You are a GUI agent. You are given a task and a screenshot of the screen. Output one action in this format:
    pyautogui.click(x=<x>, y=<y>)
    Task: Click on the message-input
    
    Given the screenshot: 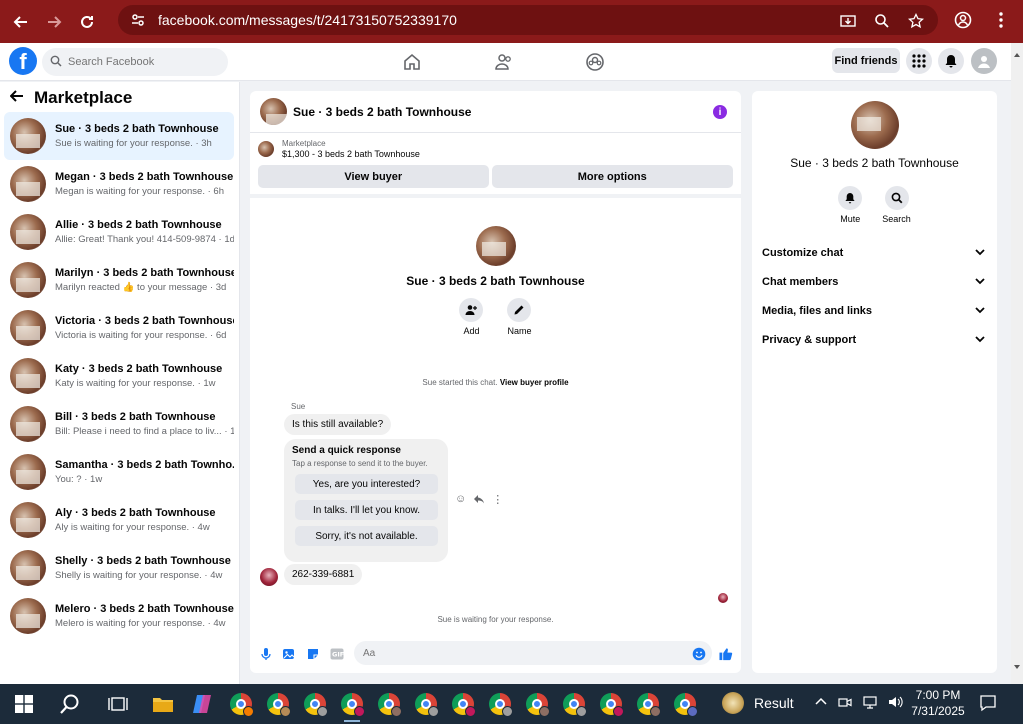 What is the action you would take?
    pyautogui.click(x=523, y=653)
    